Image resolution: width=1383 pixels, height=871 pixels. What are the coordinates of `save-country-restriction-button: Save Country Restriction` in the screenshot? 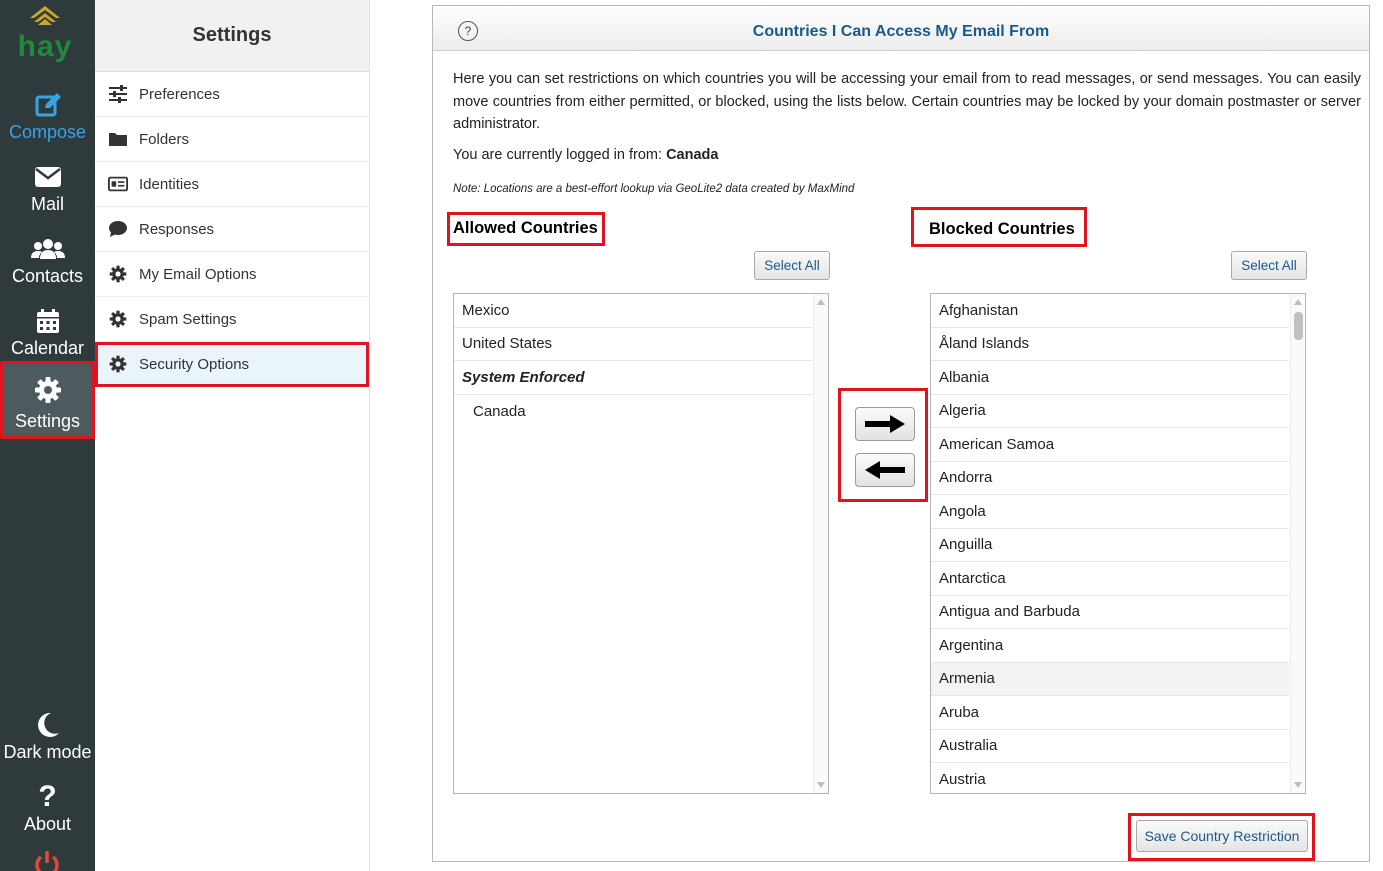 It's located at (1222, 836).